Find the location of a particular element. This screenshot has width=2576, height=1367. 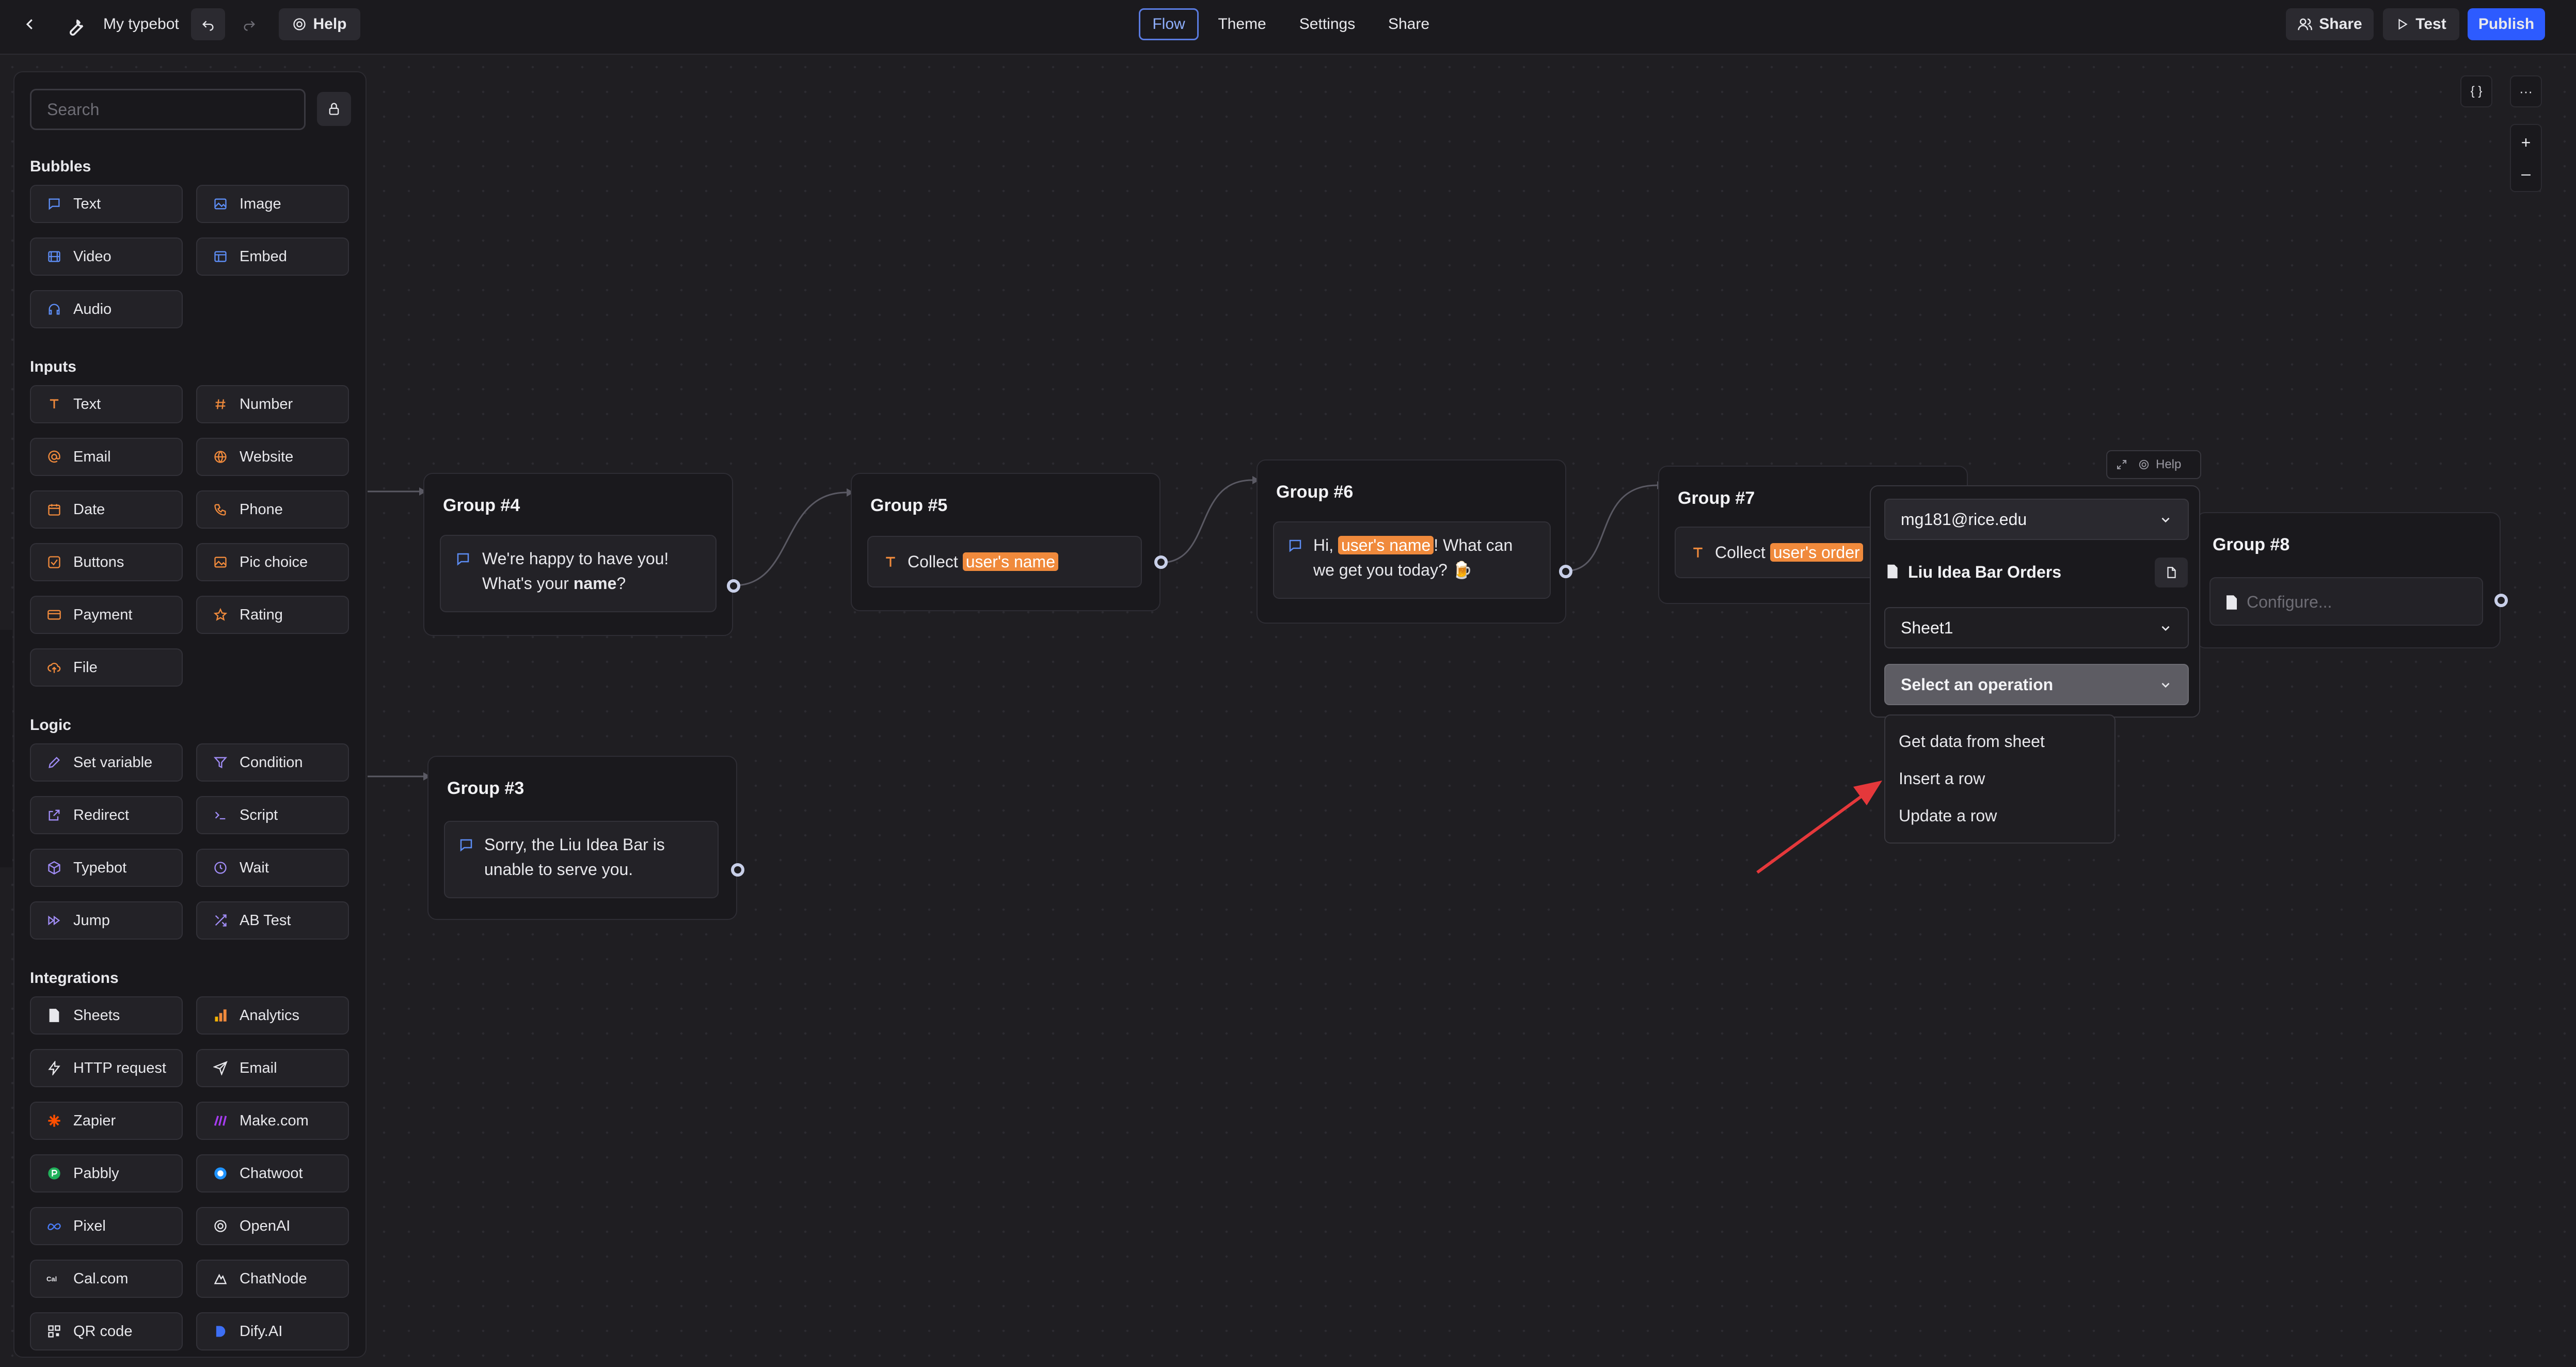

back-button is located at coordinates (30, 24).